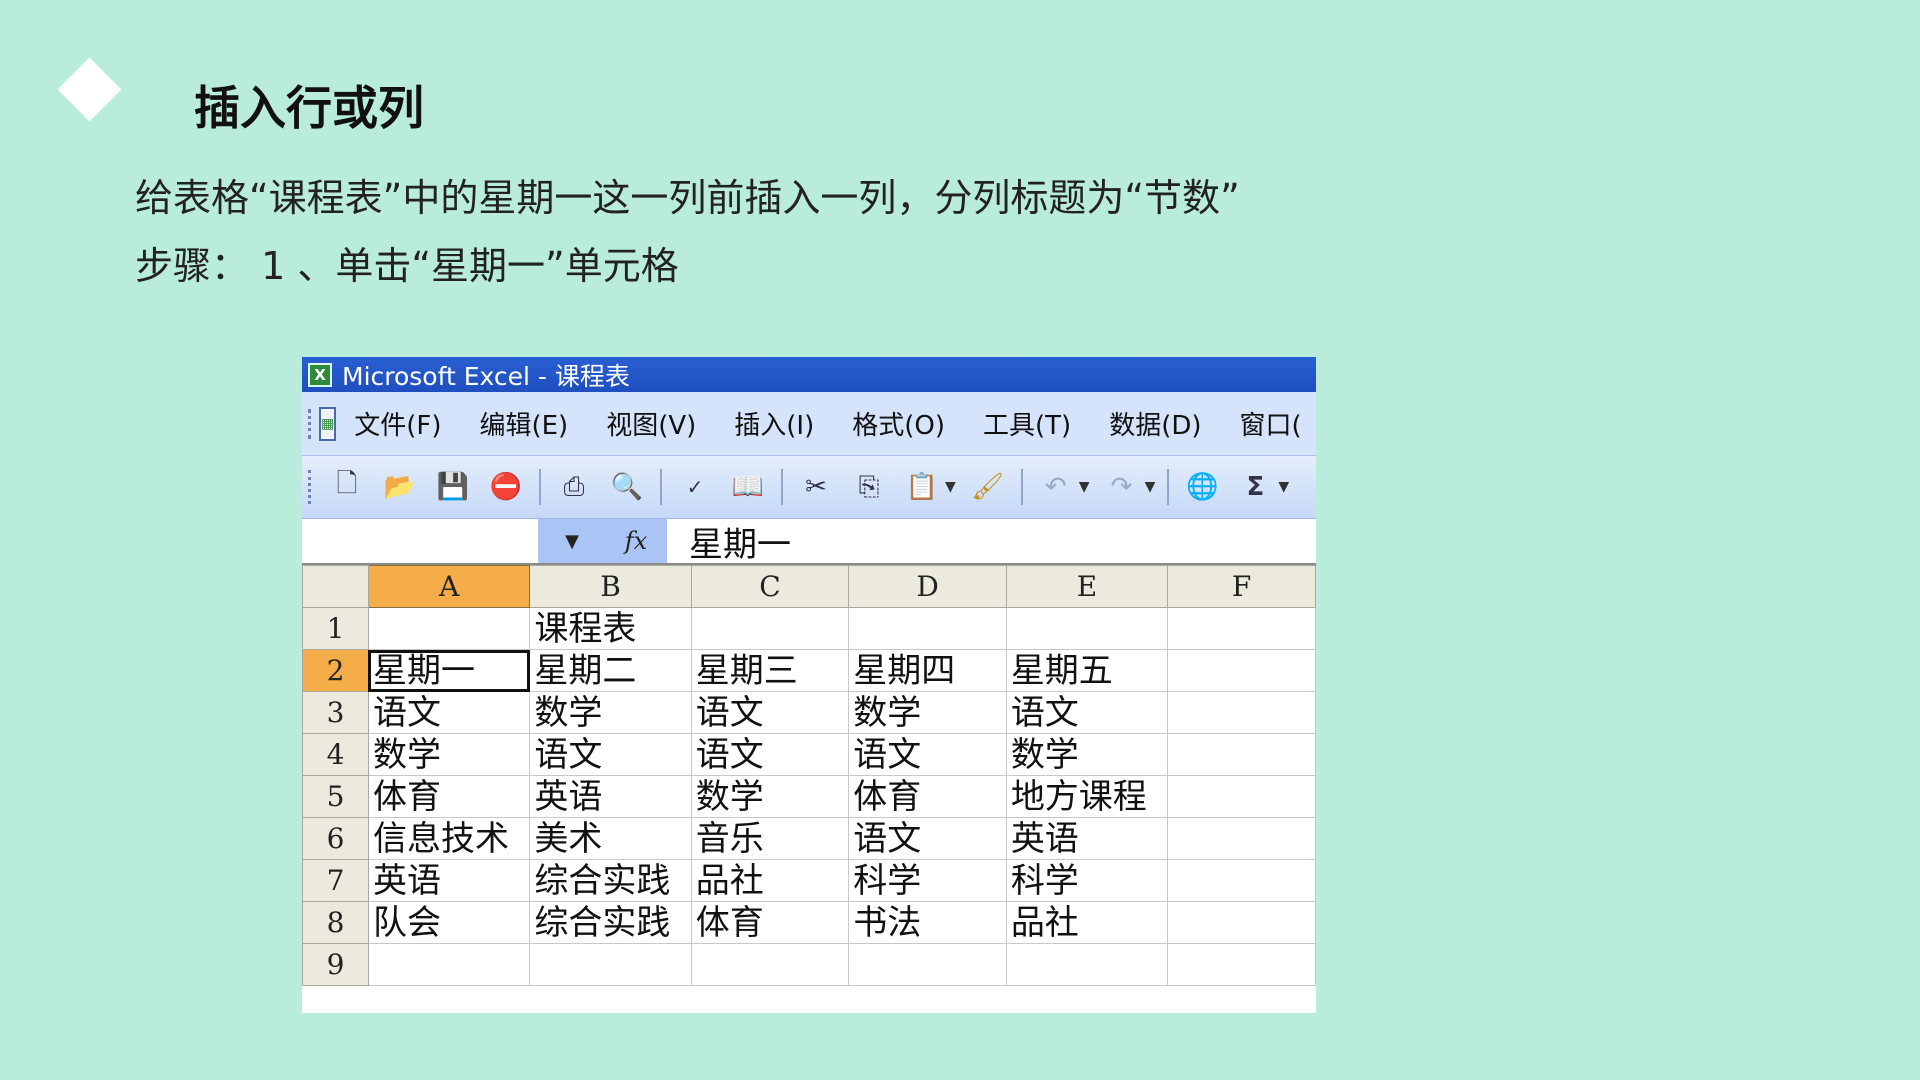 The height and width of the screenshot is (1080, 1920). I want to click on undo-dropdown-icon: ▼, so click(1084, 487).